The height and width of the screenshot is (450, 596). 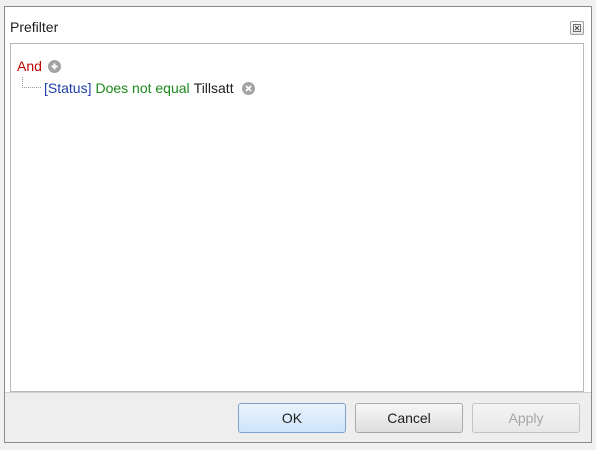 I want to click on remove-condition-button, so click(x=248, y=88).